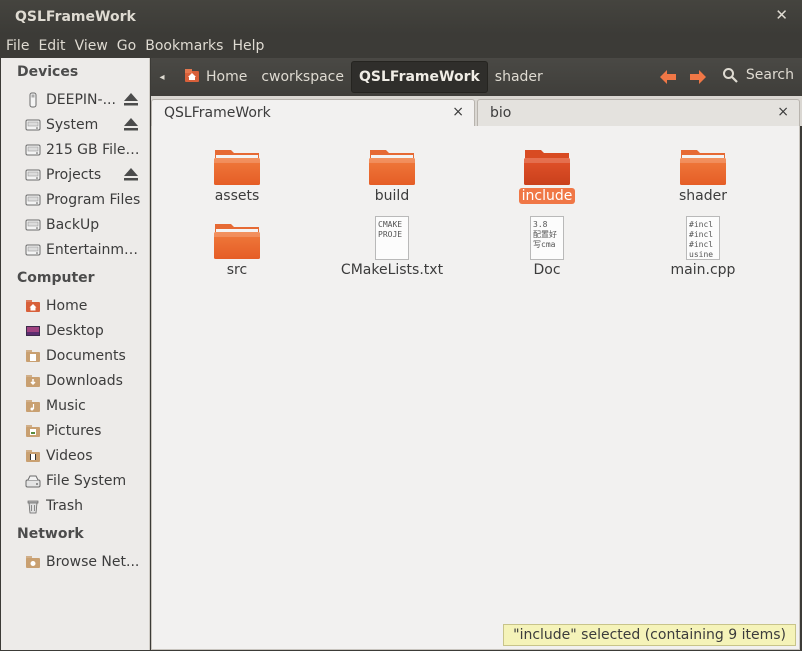  I want to click on sidebar-item-label: Videos, so click(69, 455).